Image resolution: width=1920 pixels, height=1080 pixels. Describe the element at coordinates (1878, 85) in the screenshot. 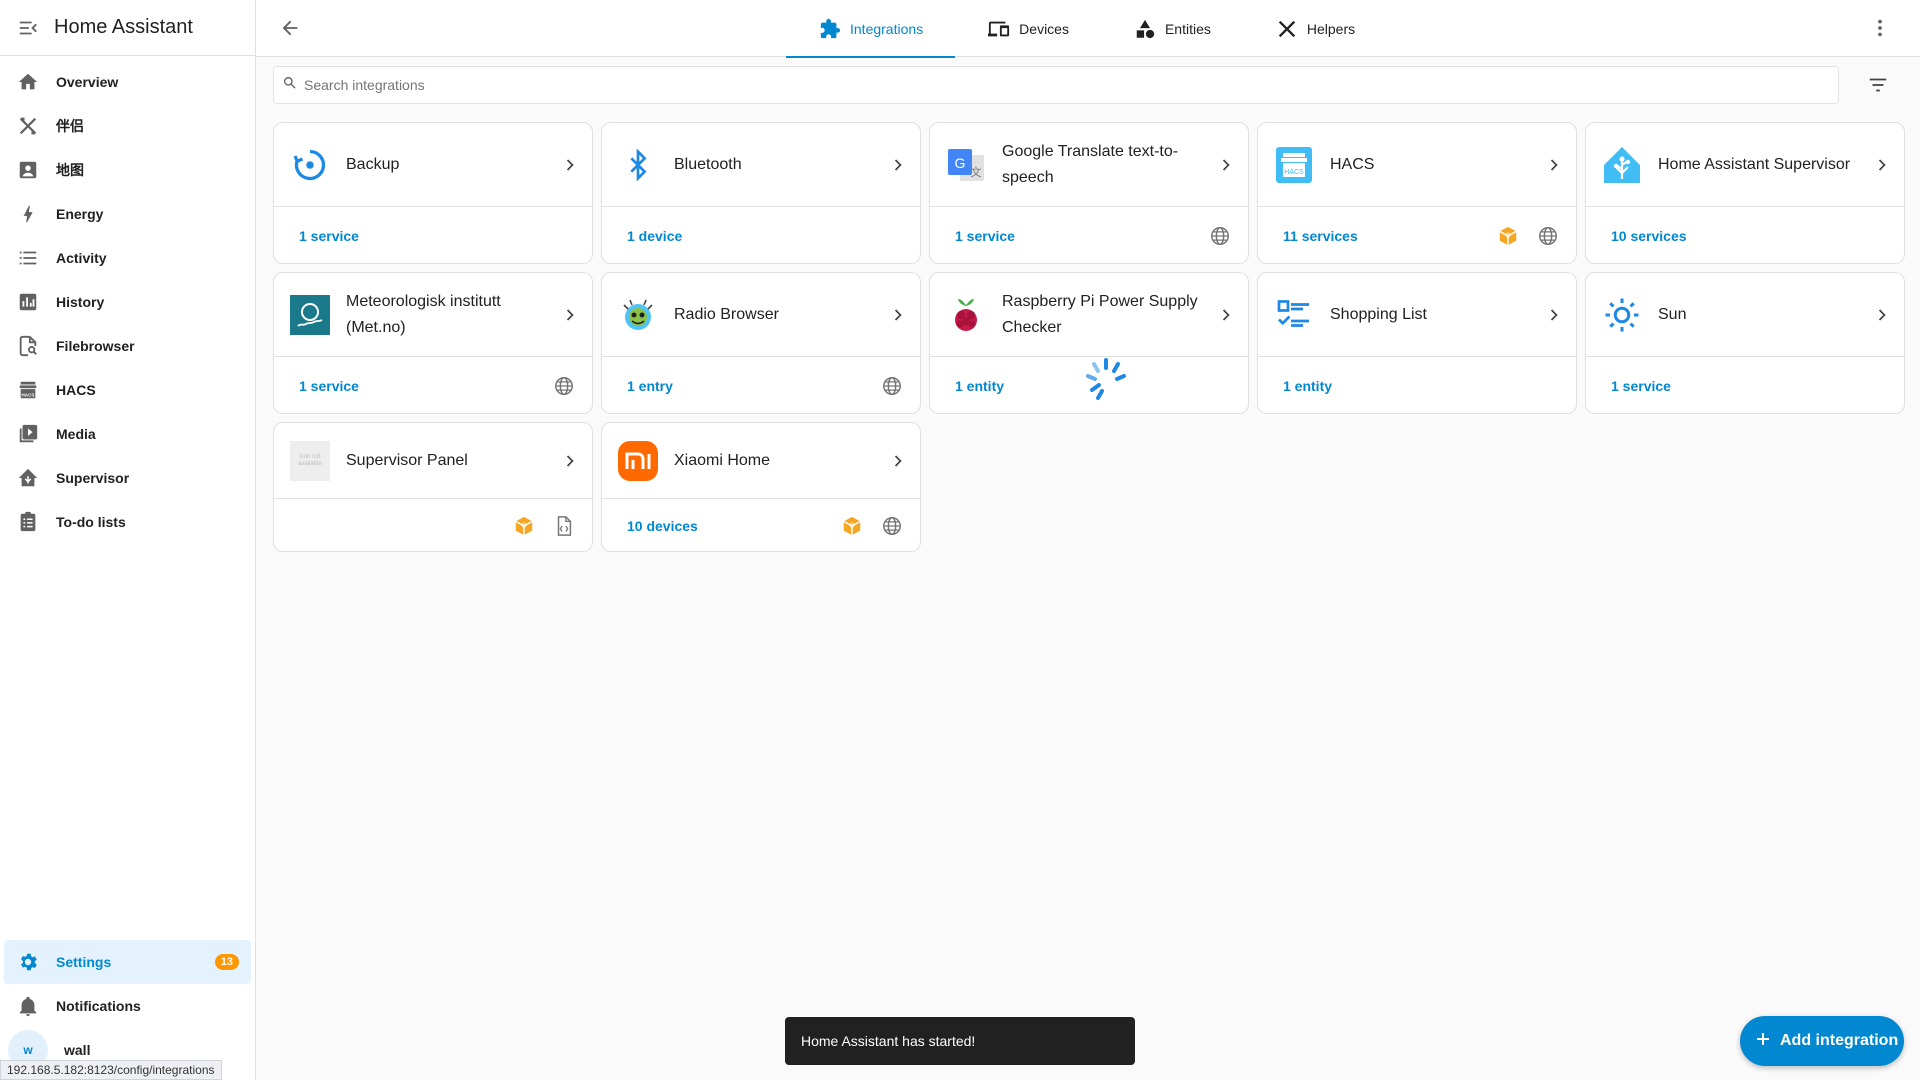

I see `filter-icon` at that location.